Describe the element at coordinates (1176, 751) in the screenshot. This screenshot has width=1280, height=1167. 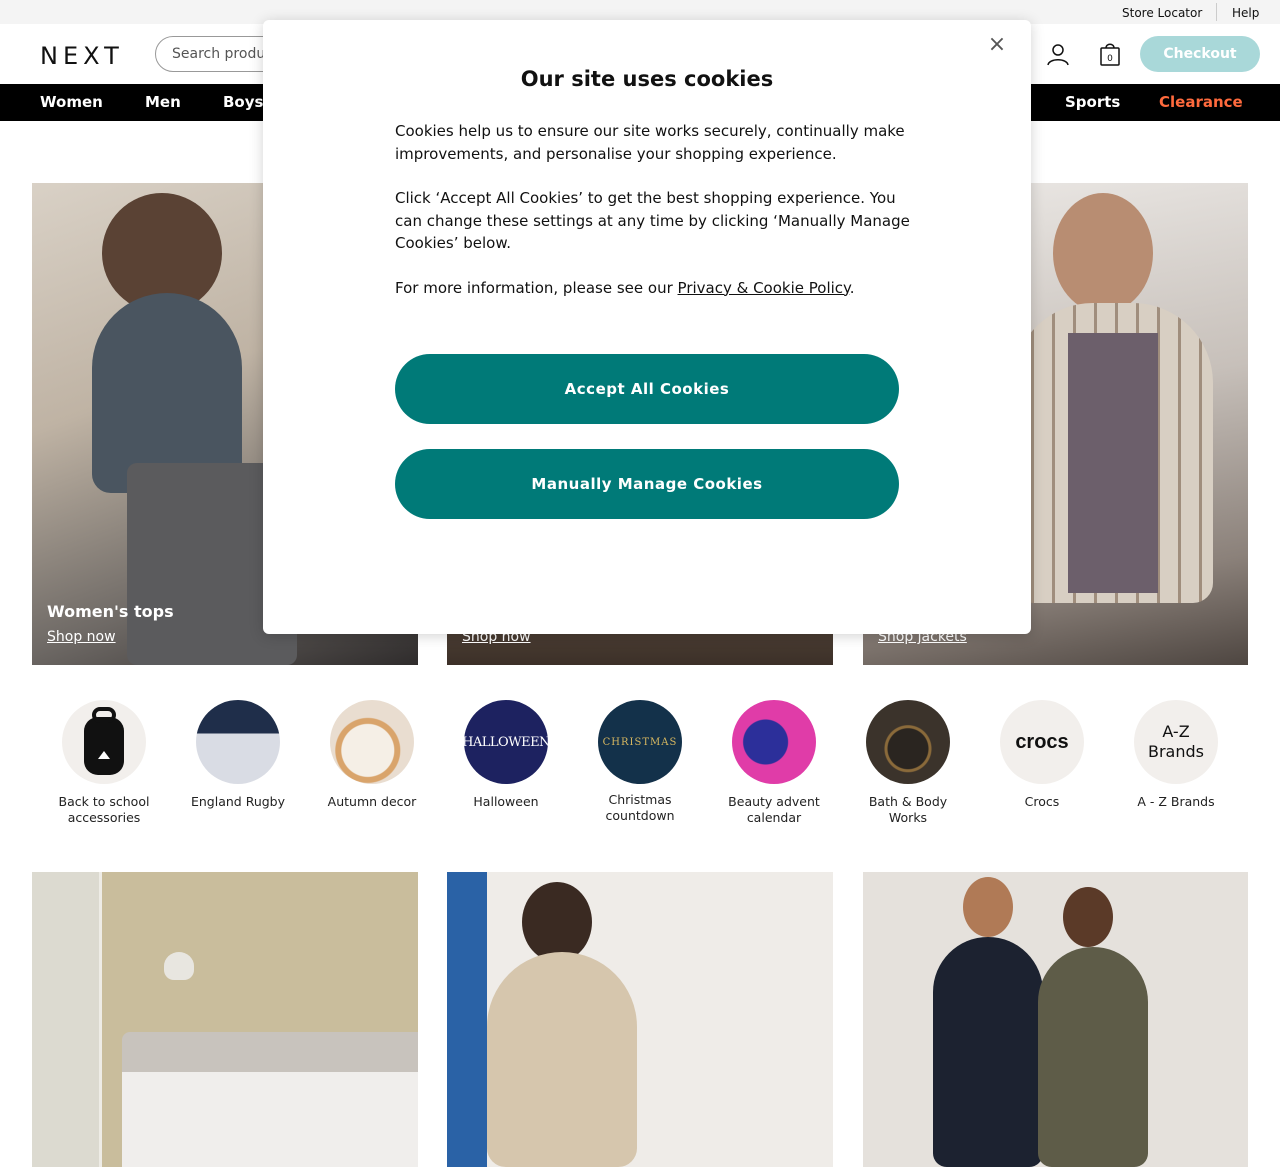
I see `badge-line-2: Brands` at that location.